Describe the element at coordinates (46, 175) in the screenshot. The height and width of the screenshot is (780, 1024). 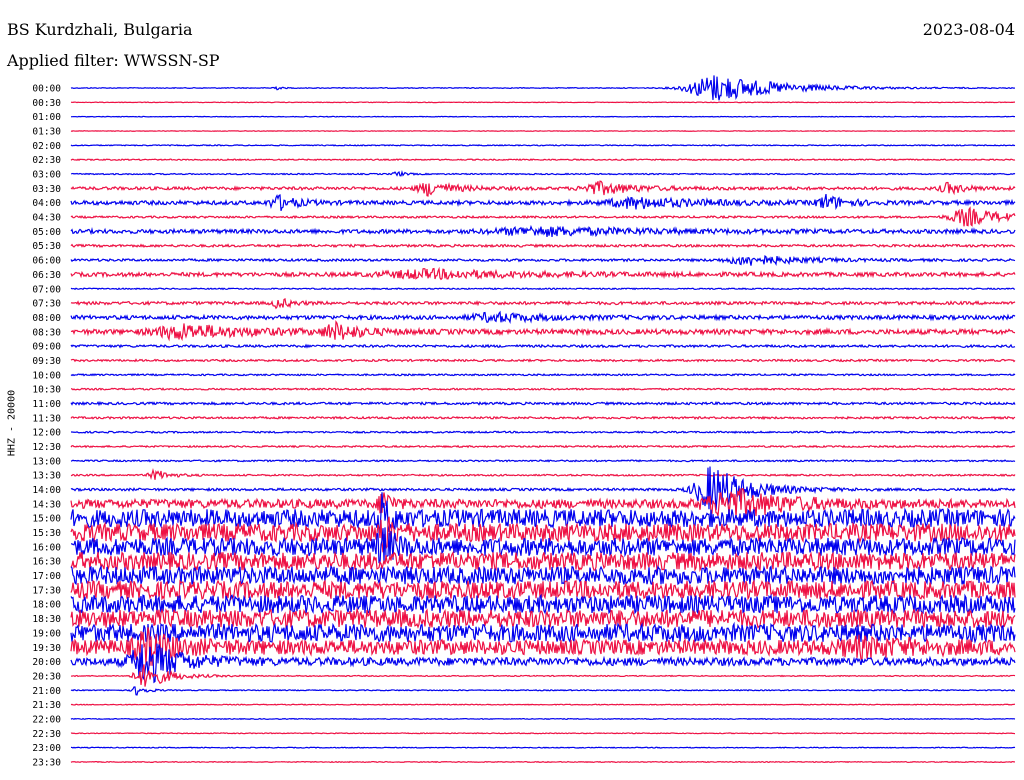
I see `time-tick-label: 03:00` at that location.